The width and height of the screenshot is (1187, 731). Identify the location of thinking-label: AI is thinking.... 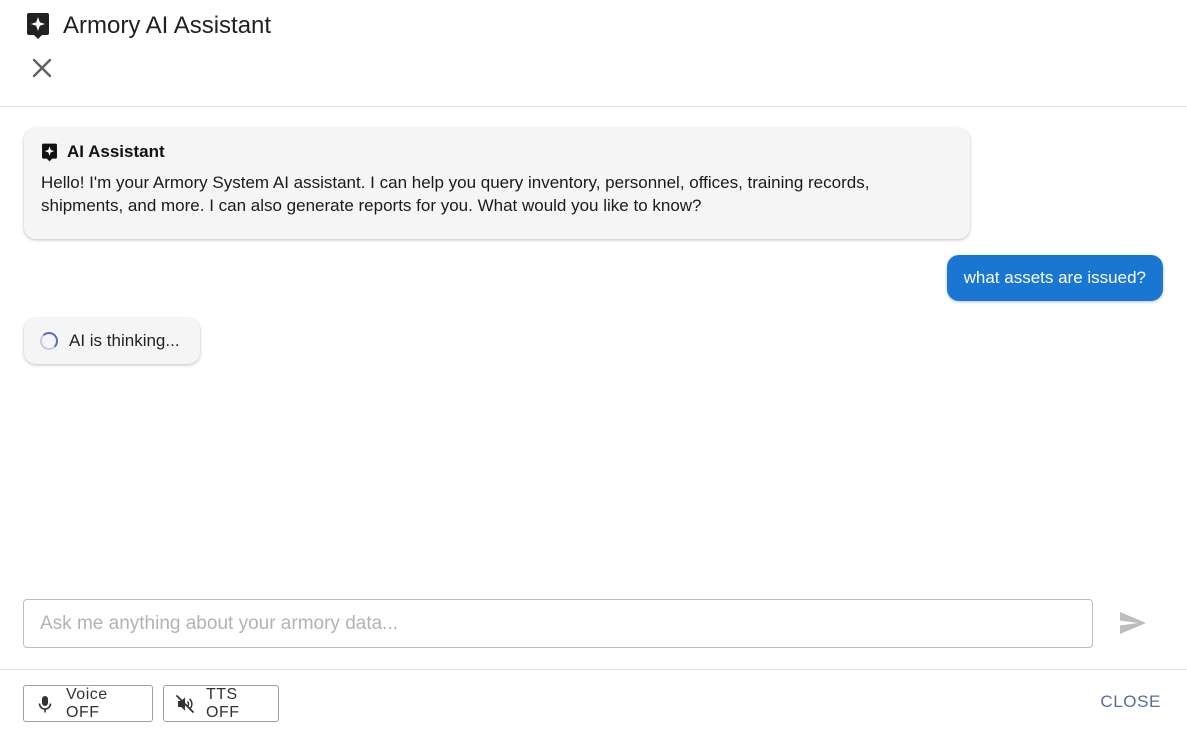
(124, 340).